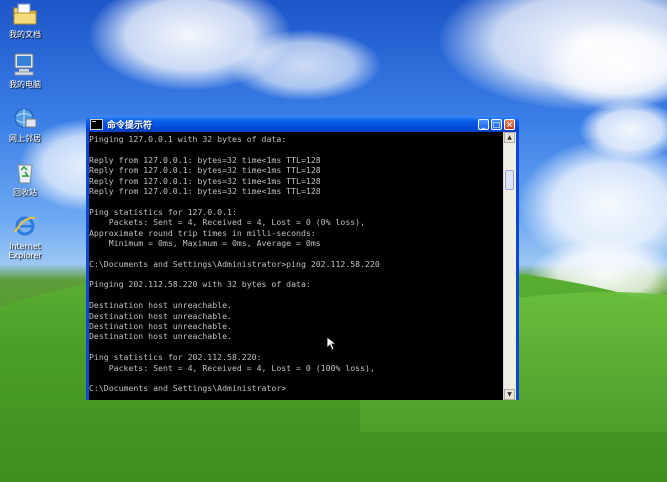 Image resolution: width=667 pixels, height=482 pixels. What do you see at coordinates (25, 65) in the screenshot?
I see `computer-icon` at bounding box center [25, 65].